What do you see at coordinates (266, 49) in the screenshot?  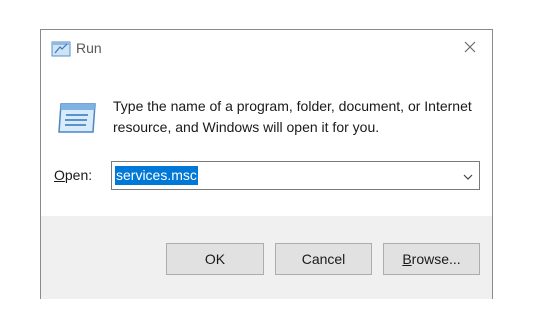 I see `title-bar: Run` at bounding box center [266, 49].